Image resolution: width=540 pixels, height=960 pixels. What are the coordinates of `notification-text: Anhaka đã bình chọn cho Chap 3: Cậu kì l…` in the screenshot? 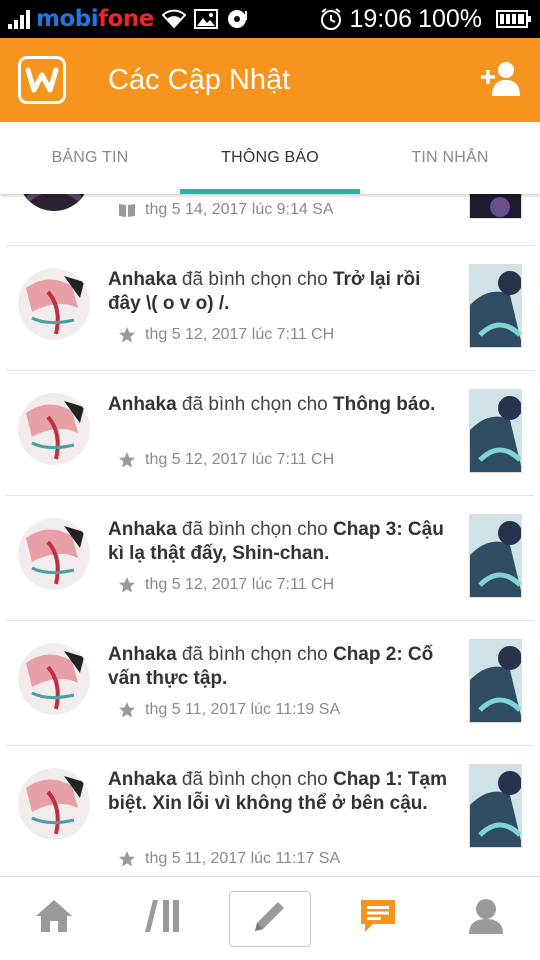 It's located at (280, 542).